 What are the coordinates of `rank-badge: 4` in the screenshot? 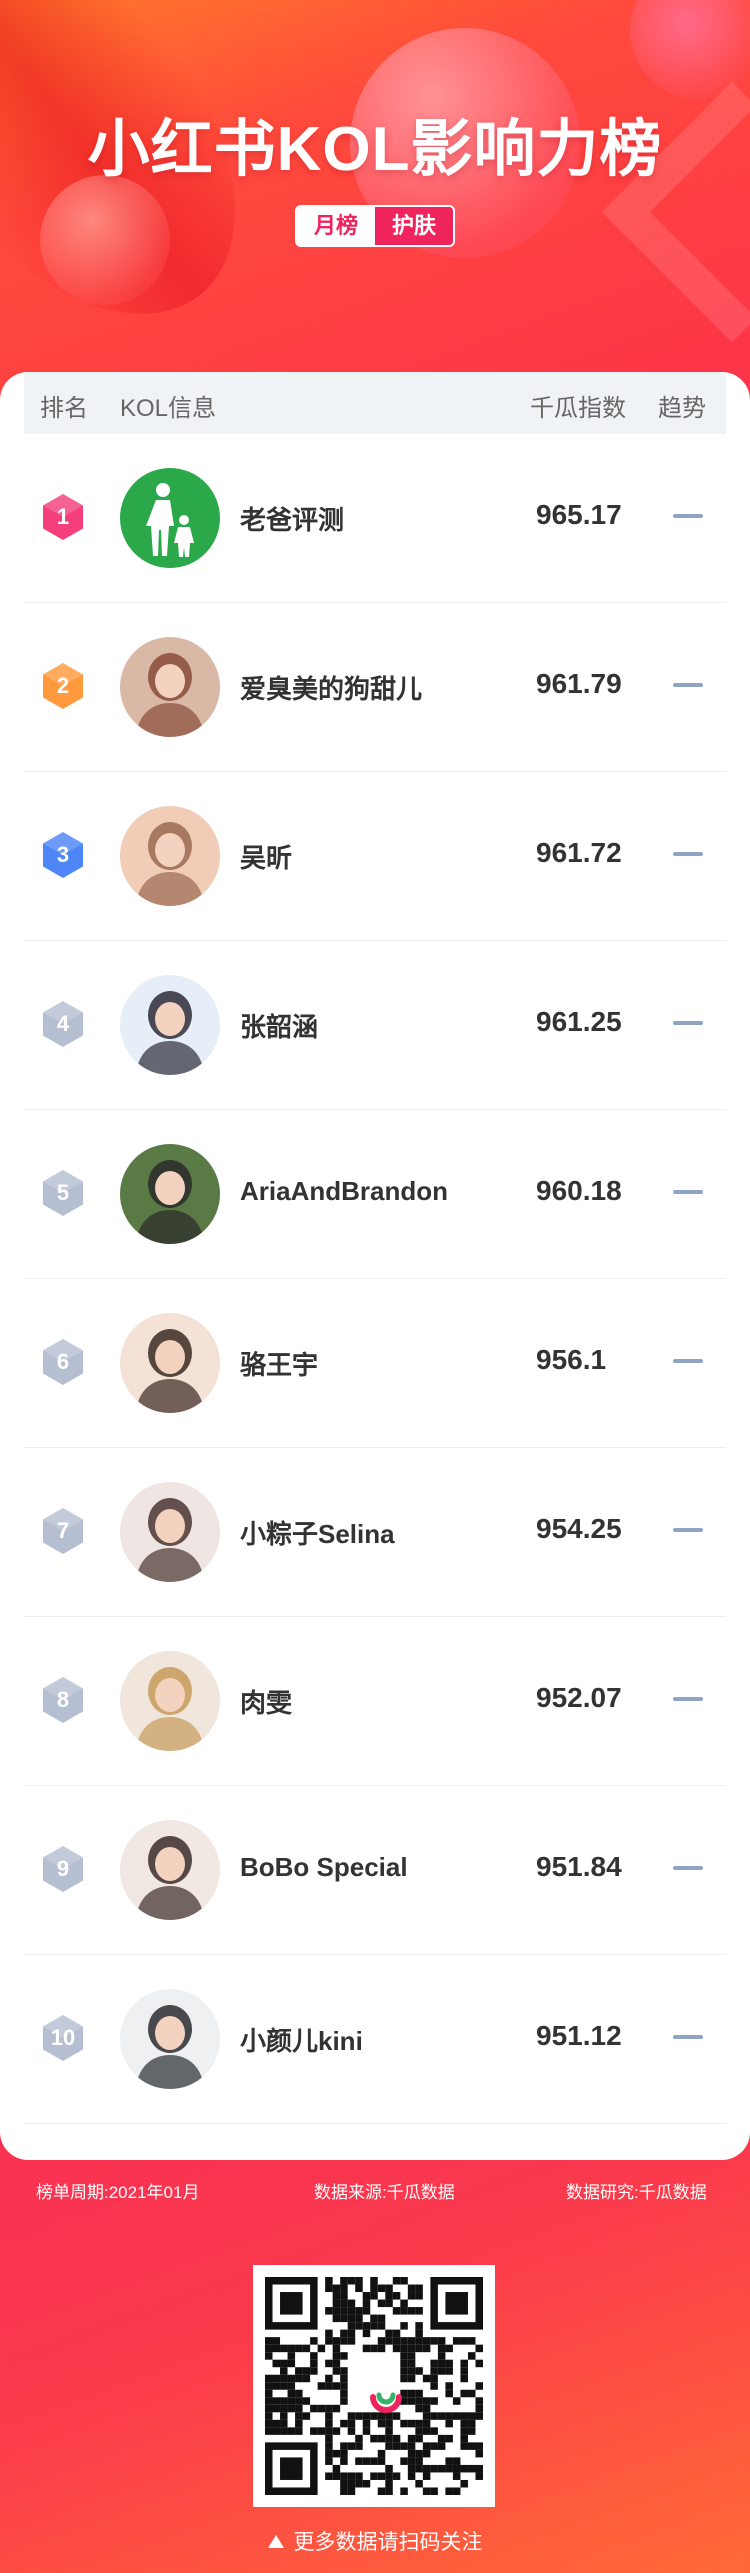 It's located at (63, 1024).